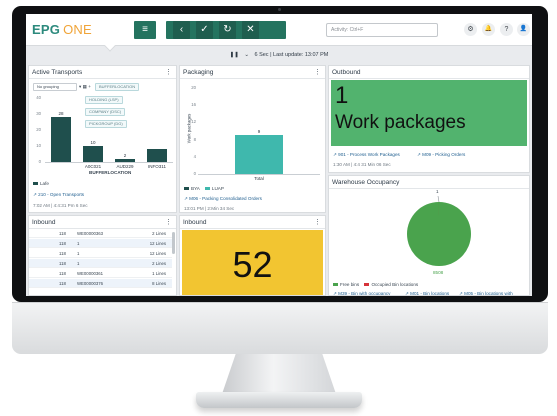  I want to click on inbound-count: 52, so click(252, 264).